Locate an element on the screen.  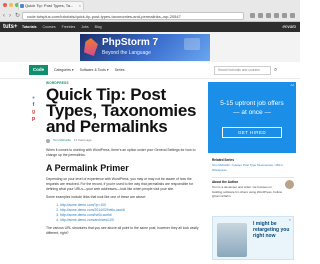
nav-item-blog: Blog is located at coordinates (98, 27).